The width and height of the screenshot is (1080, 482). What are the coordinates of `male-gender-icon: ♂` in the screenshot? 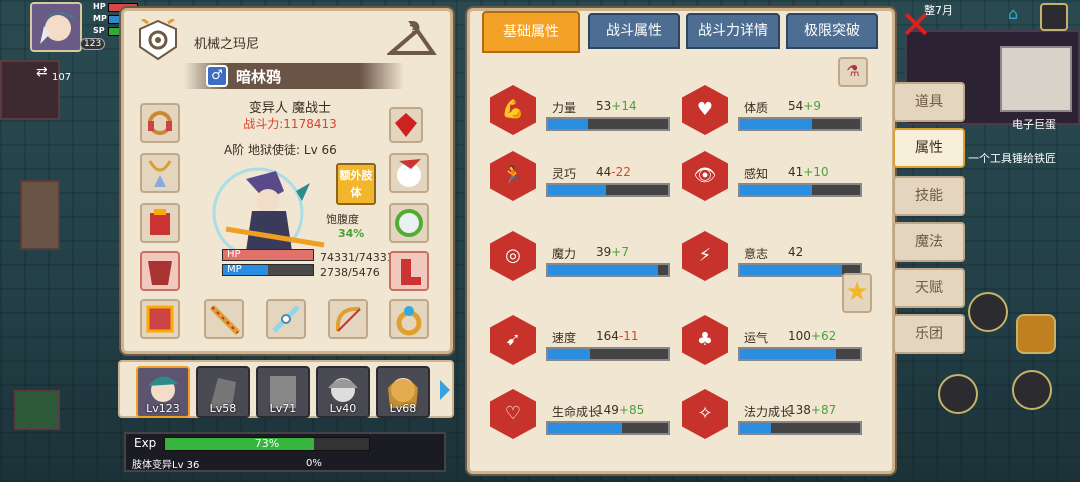 It's located at (217, 76).